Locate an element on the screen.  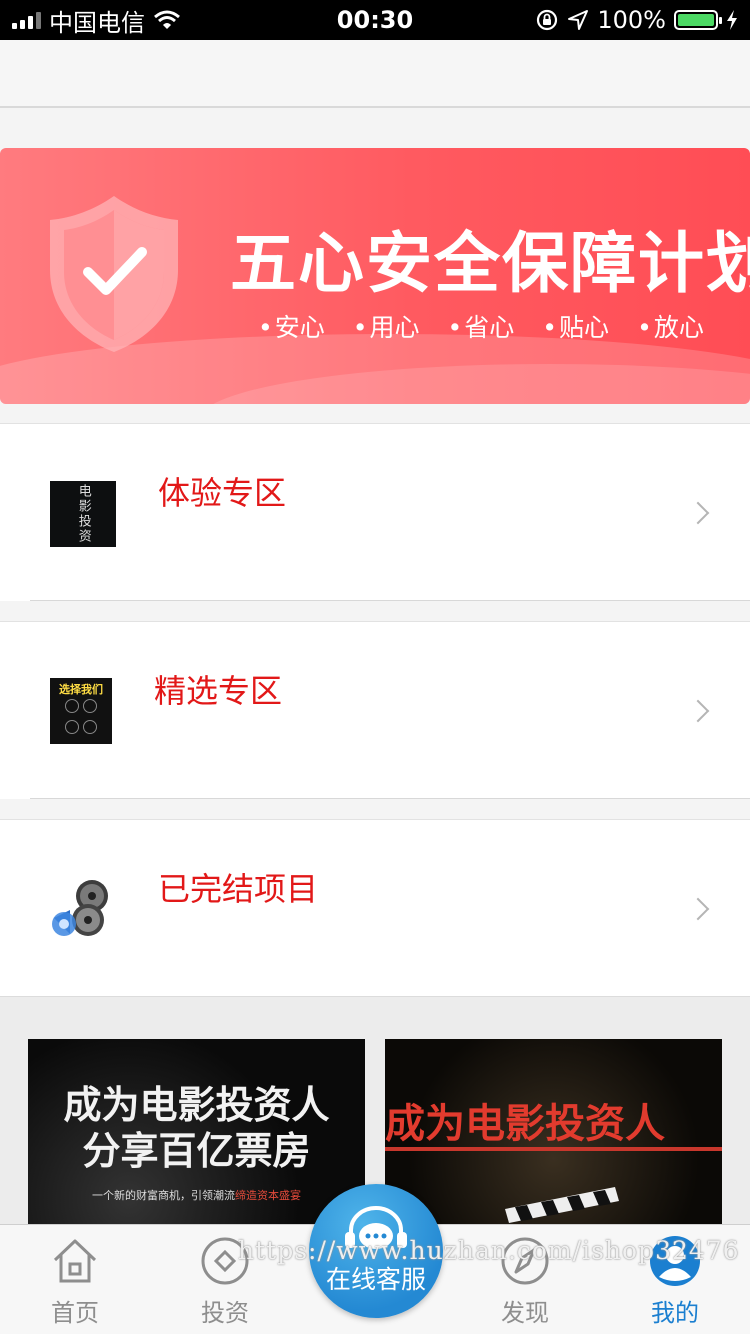
list-item-trial-zone: 电影投资 体验专区 is located at coordinates (375, 512).